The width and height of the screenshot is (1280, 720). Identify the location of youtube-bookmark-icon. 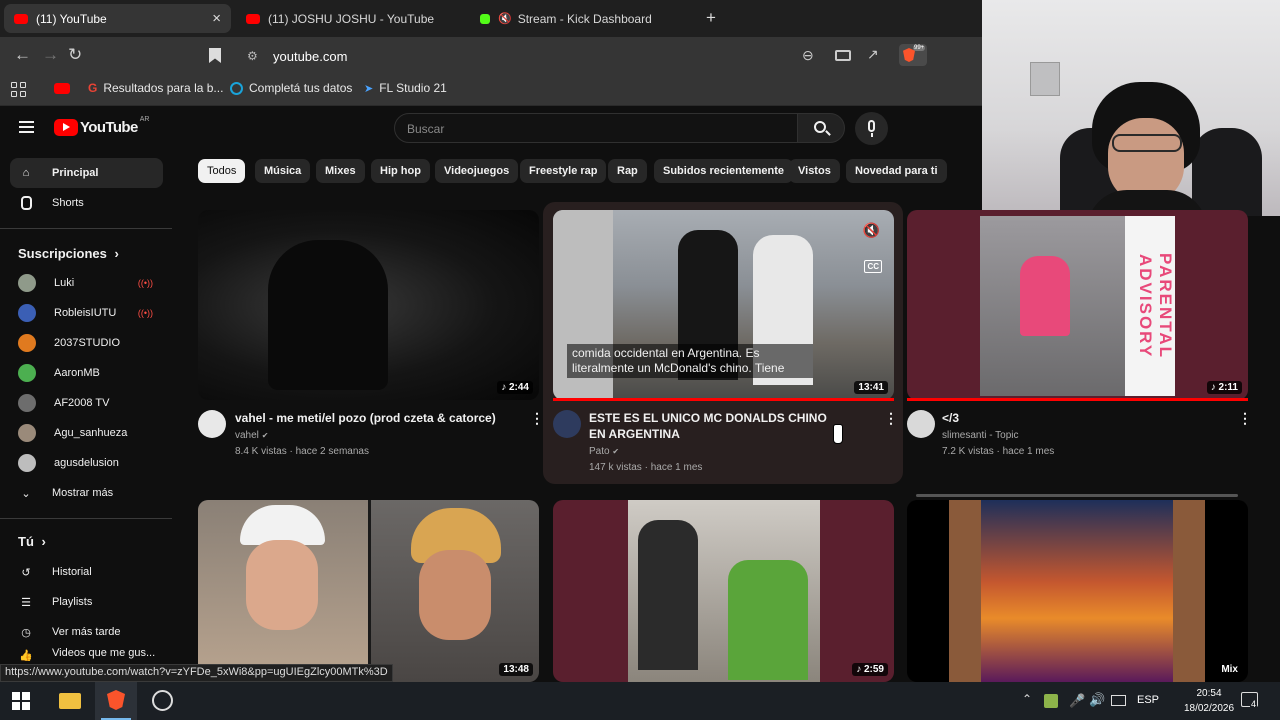
(62, 88).